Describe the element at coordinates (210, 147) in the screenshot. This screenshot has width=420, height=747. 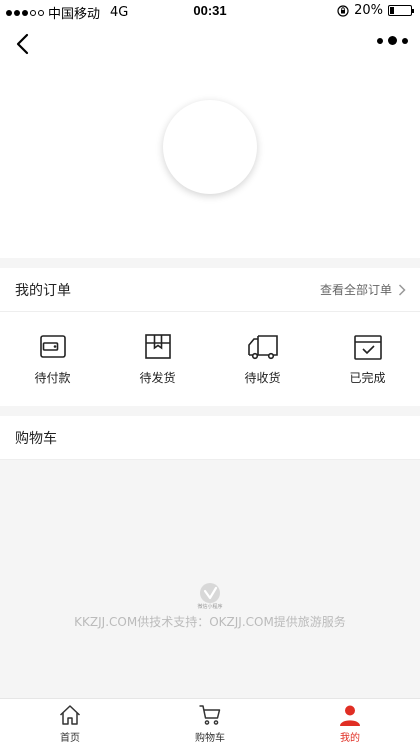
I see `avatar` at that location.